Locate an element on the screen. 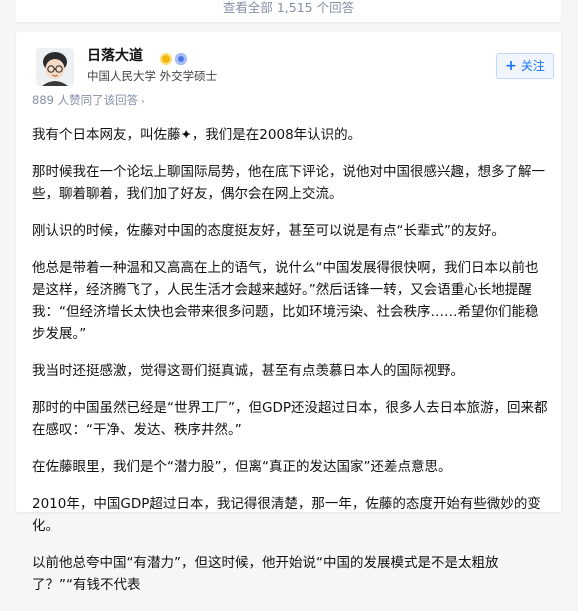  avatar-image is located at coordinates (55, 67).